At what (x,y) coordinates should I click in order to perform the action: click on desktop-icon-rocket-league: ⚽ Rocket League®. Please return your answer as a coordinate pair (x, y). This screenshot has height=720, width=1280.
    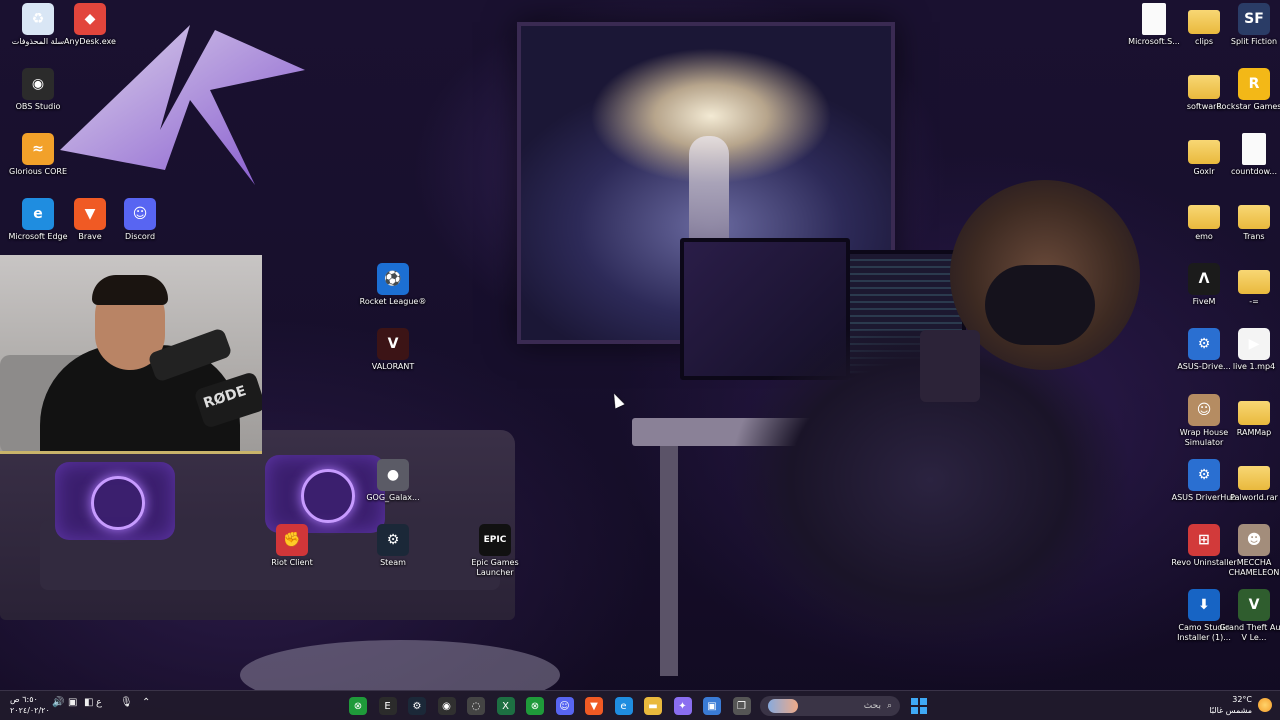
    Looking at the image, I should click on (393, 285).